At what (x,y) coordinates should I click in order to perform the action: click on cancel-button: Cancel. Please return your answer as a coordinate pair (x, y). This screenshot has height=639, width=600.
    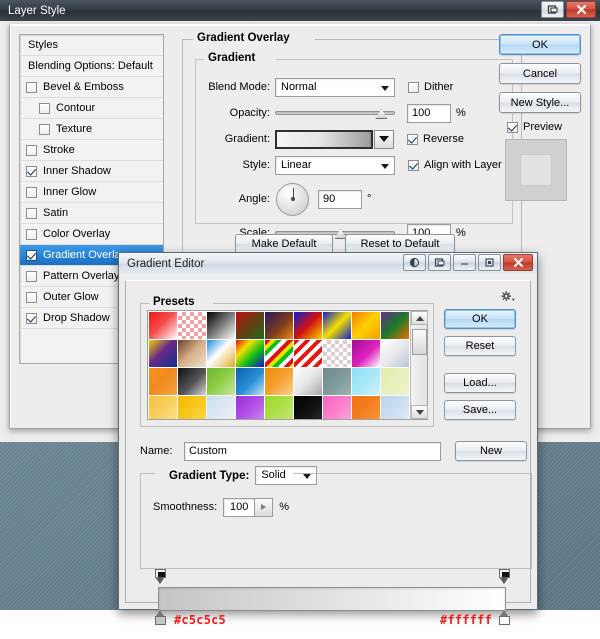
    Looking at the image, I should click on (540, 73).